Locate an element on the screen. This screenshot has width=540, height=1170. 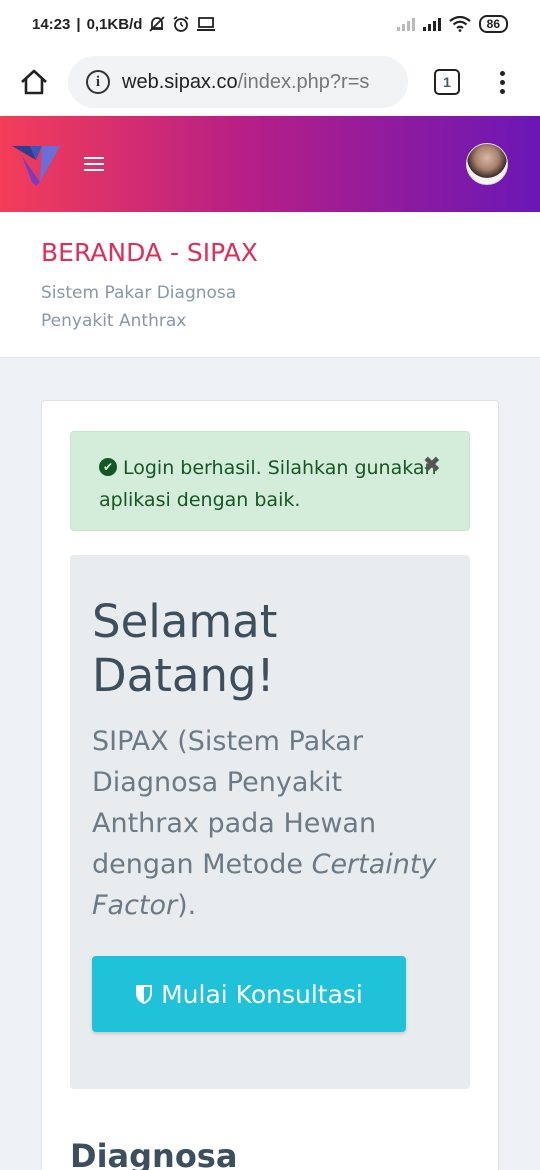
url-path: /index.php?r=s is located at coordinates (303, 81).